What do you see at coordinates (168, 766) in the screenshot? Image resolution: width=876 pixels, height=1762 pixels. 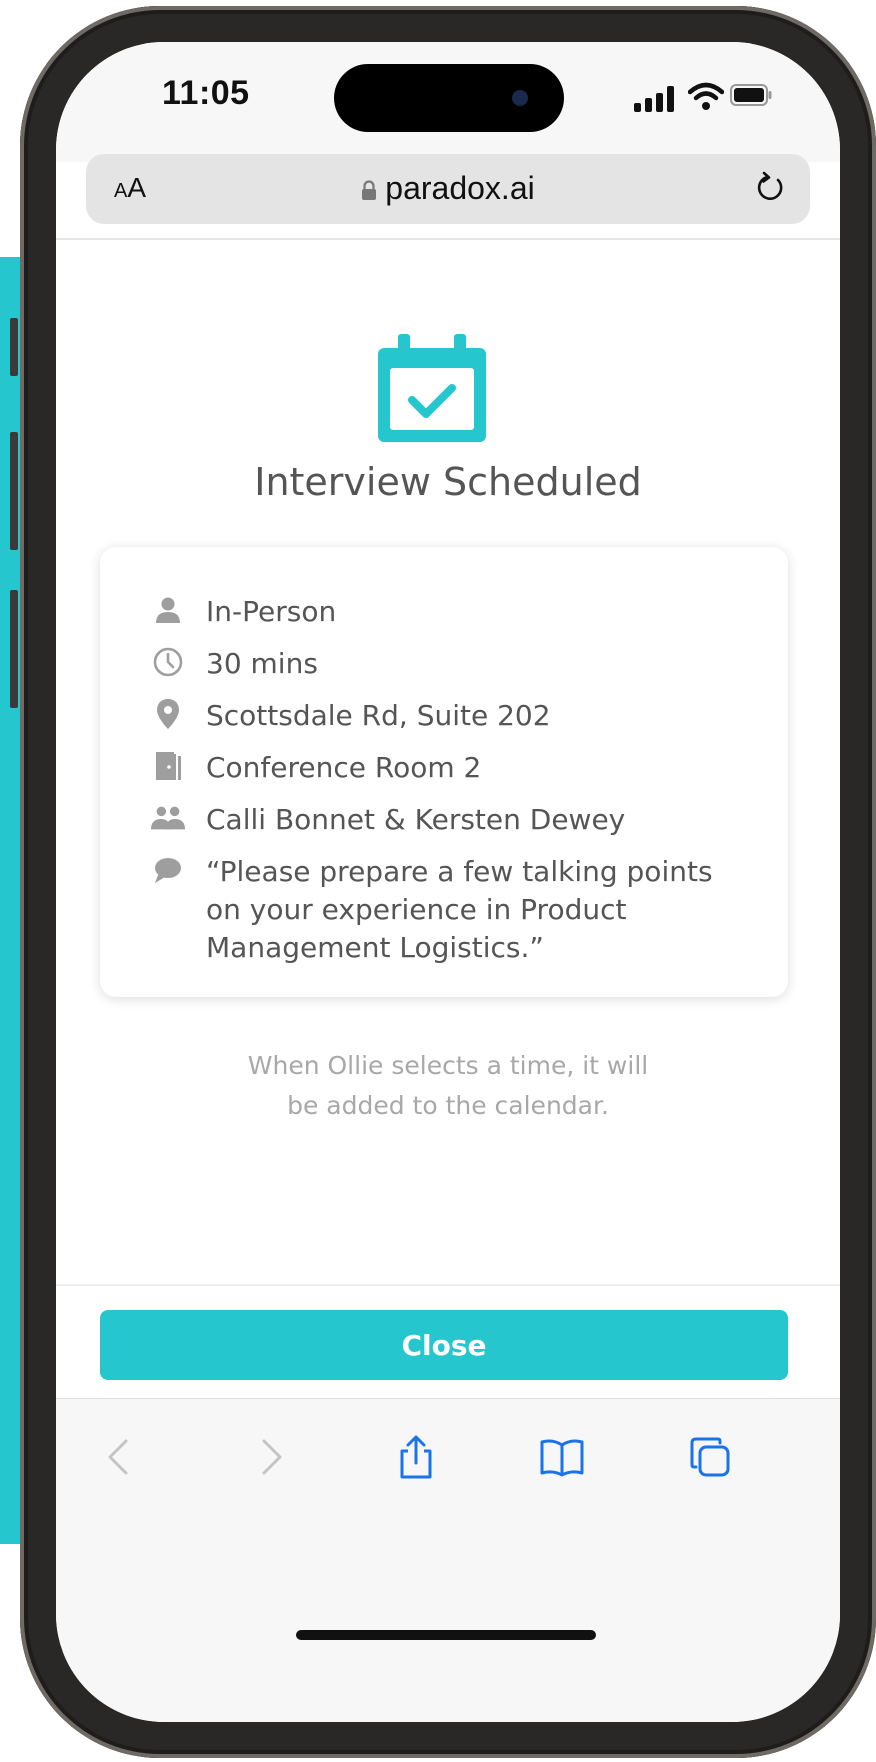 I see `door-icon` at bounding box center [168, 766].